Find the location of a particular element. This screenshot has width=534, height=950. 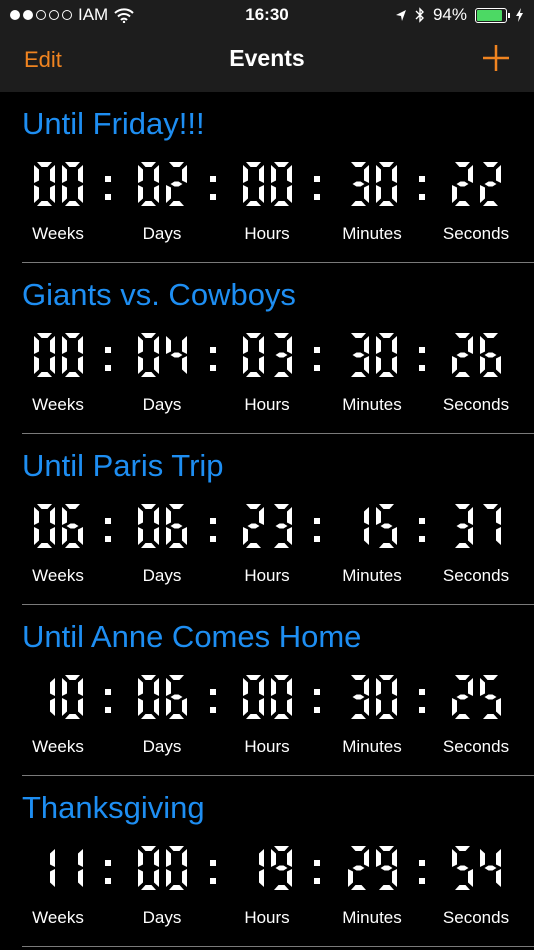

row-divider is located at coordinates (278, 946).